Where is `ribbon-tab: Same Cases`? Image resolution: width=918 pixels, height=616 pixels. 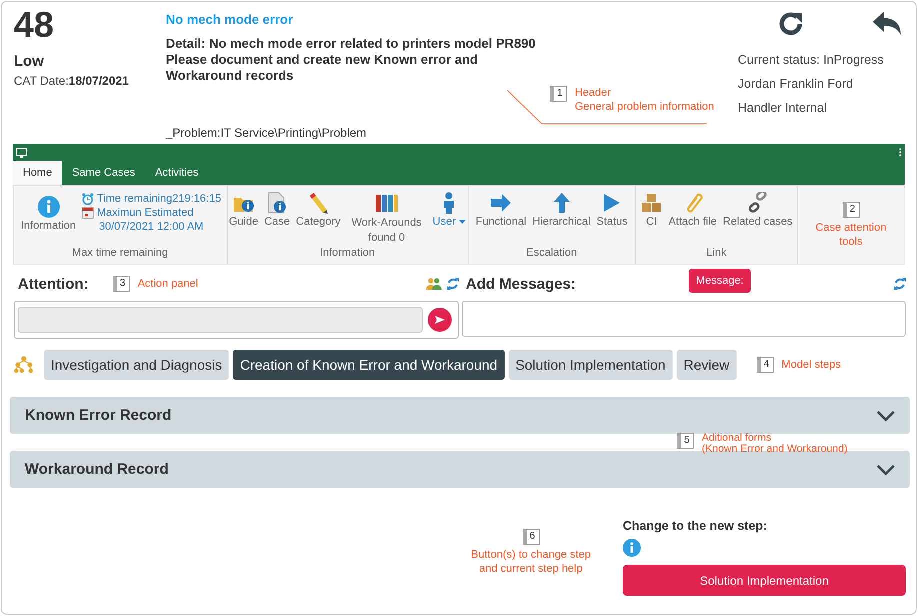 ribbon-tab: Same Cases is located at coordinates (104, 173).